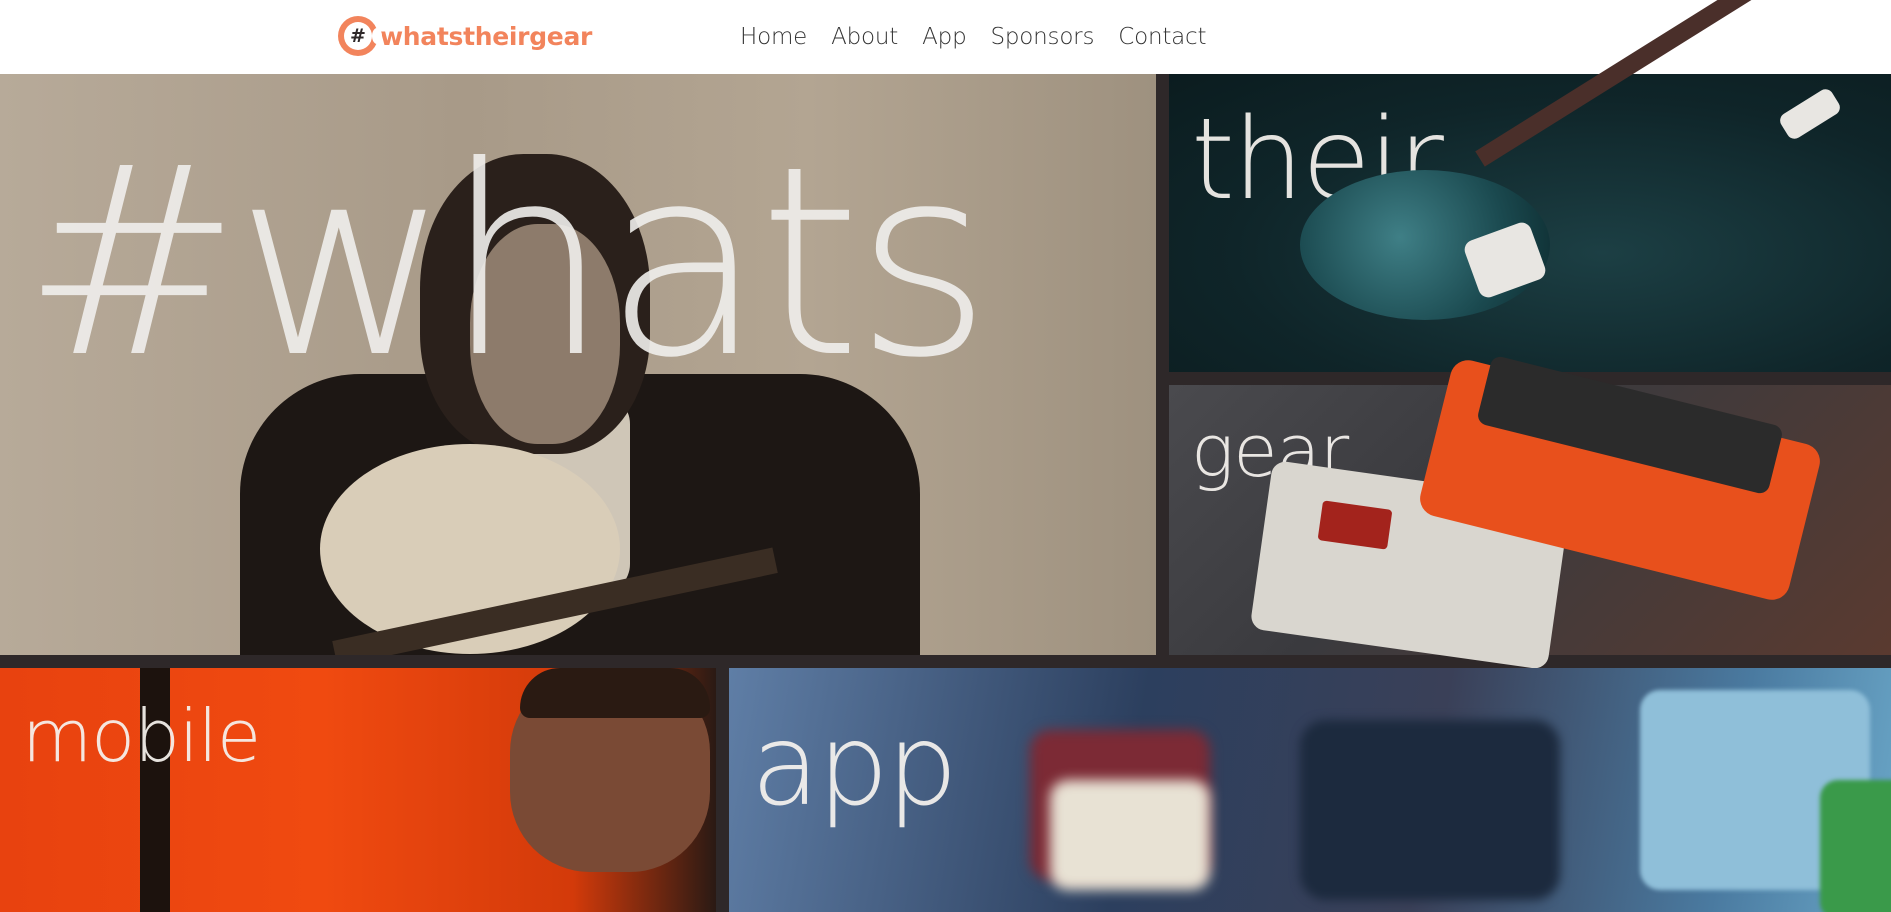 The height and width of the screenshot is (912, 1891). What do you see at coordinates (615, 693) in the screenshot?
I see `guitarist-hair-image` at bounding box center [615, 693].